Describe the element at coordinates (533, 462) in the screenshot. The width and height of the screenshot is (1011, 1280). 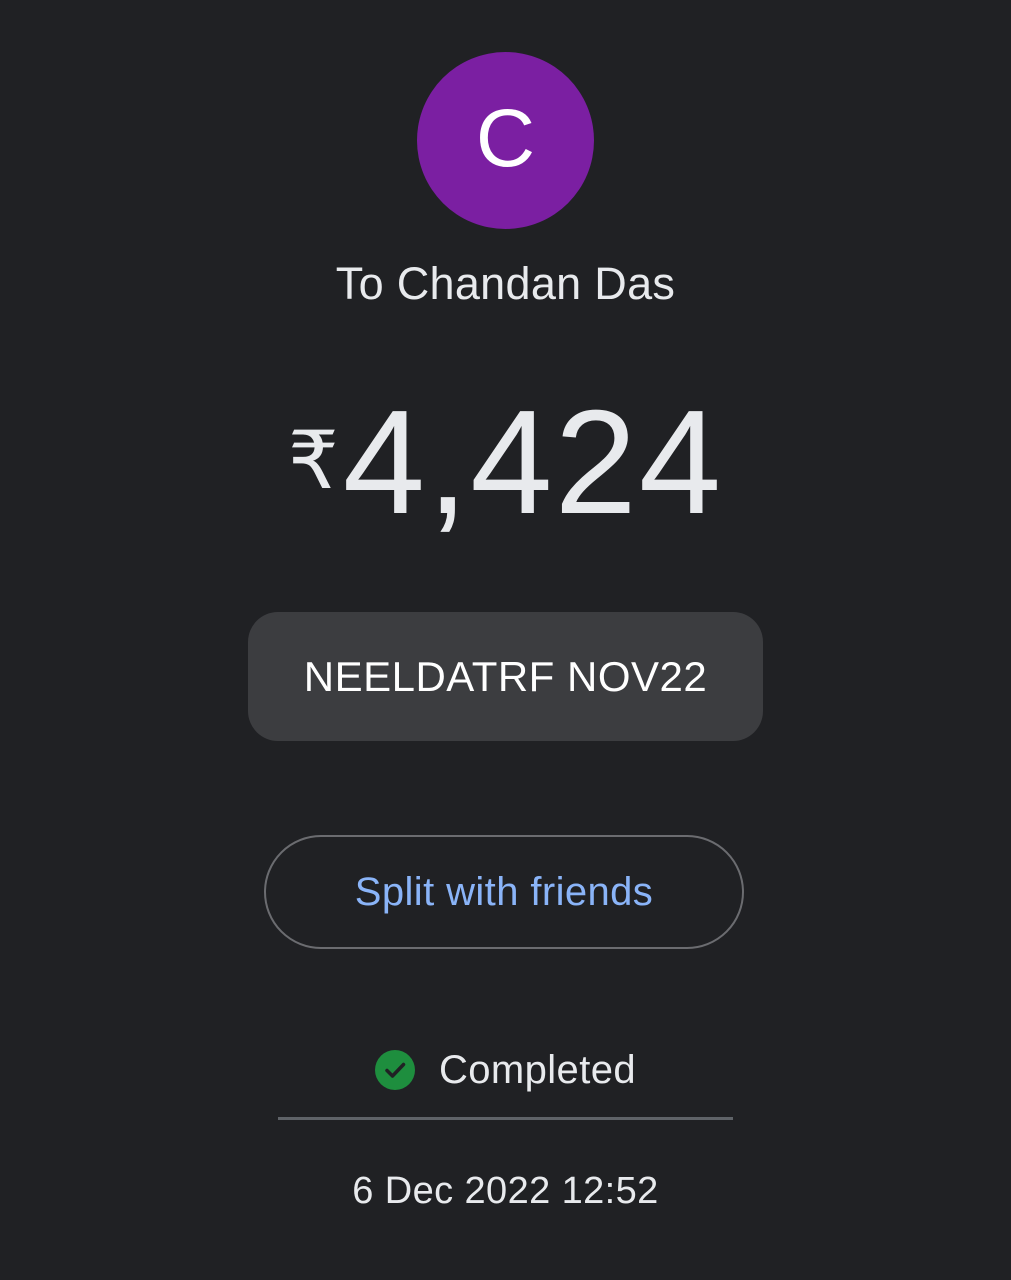
I see `amount-value: 4,424` at that location.